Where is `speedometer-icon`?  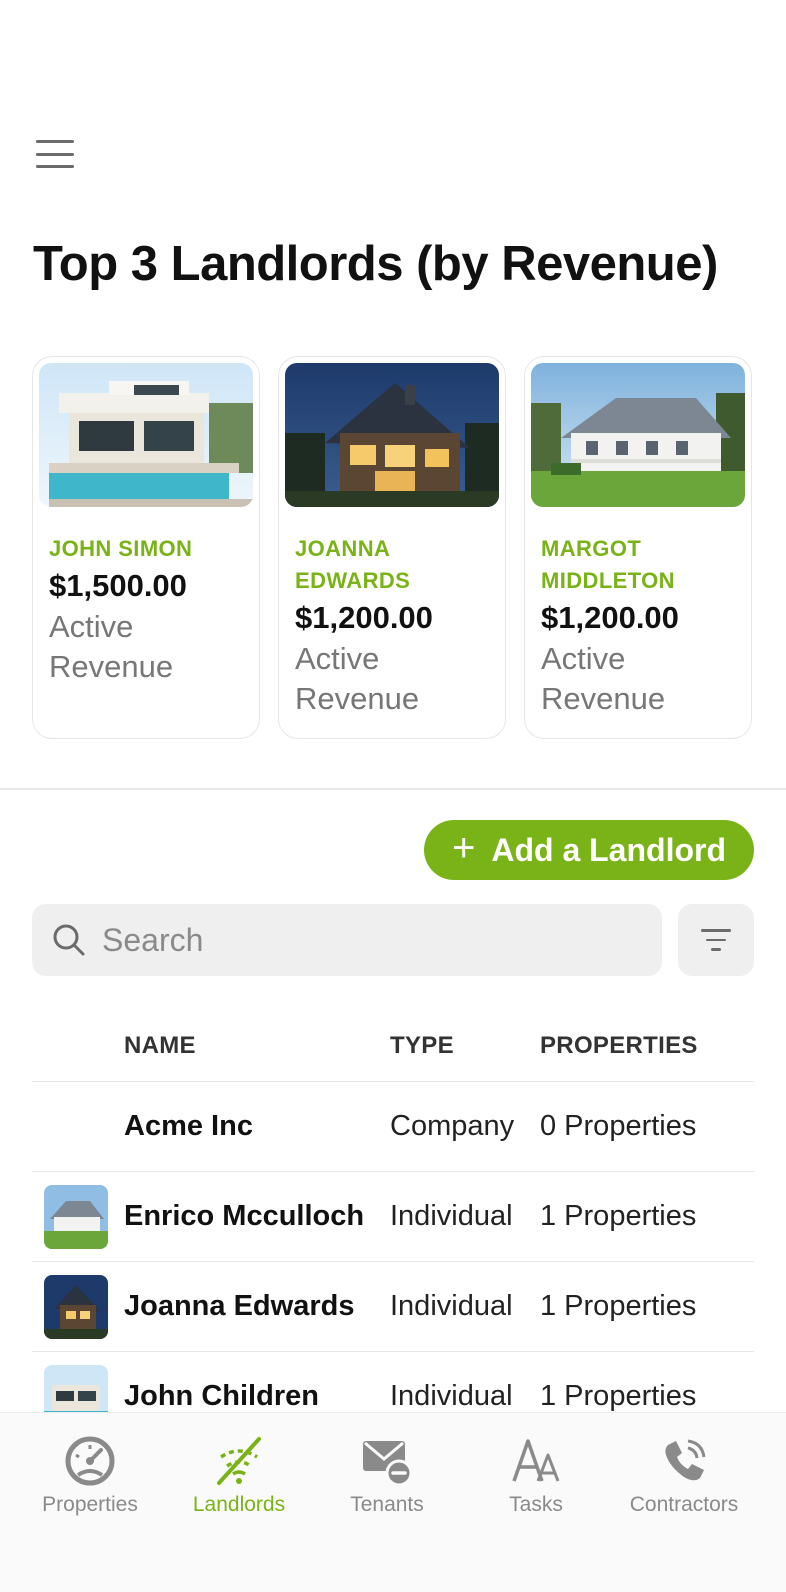 speedometer-icon is located at coordinates (90, 1461).